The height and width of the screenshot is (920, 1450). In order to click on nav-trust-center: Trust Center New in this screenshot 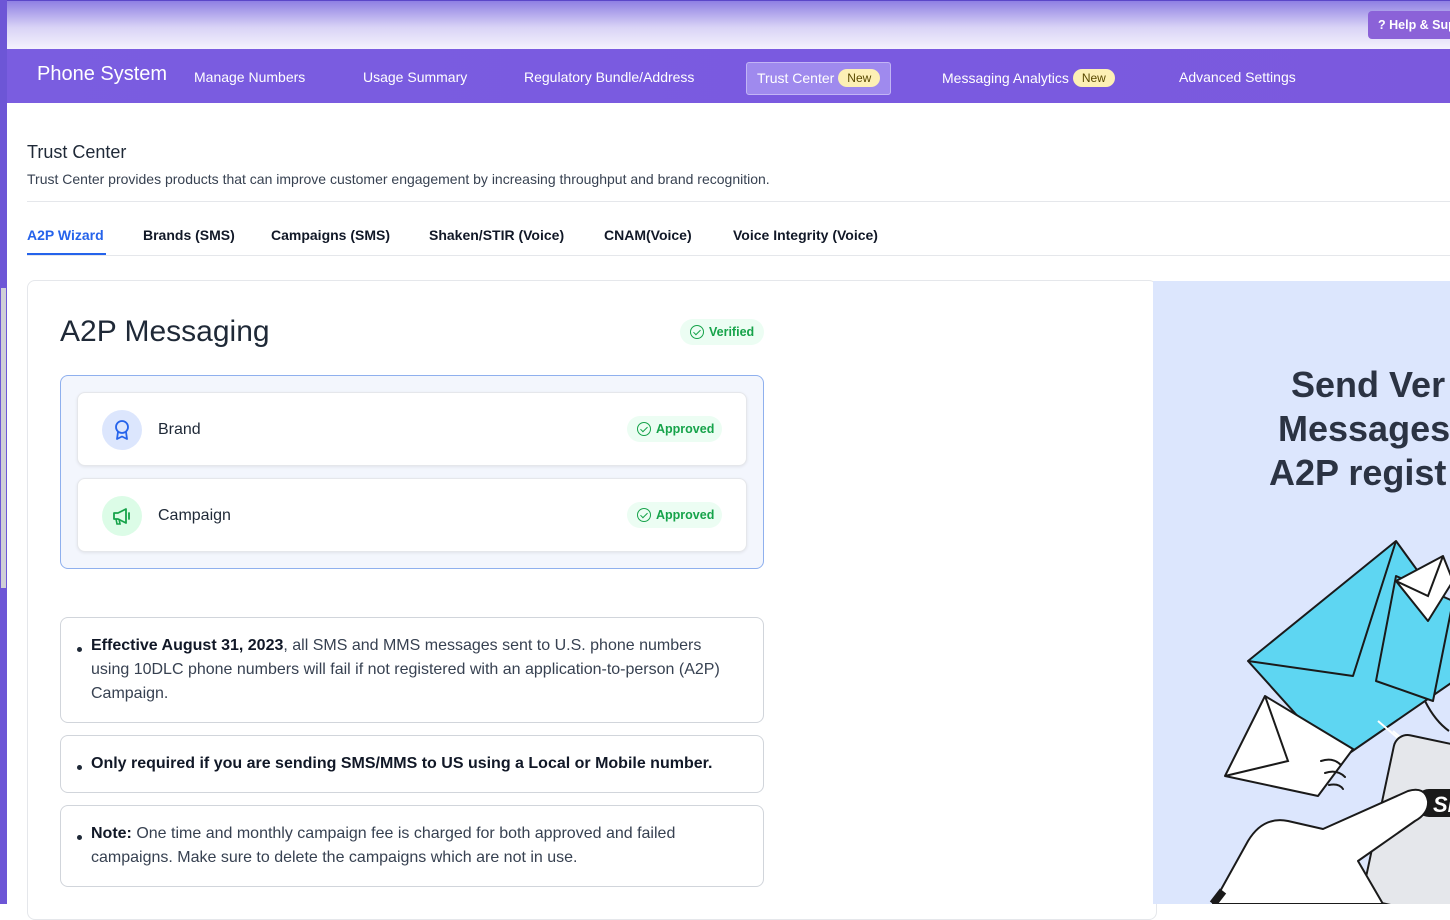, I will do `click(819, 78)`.